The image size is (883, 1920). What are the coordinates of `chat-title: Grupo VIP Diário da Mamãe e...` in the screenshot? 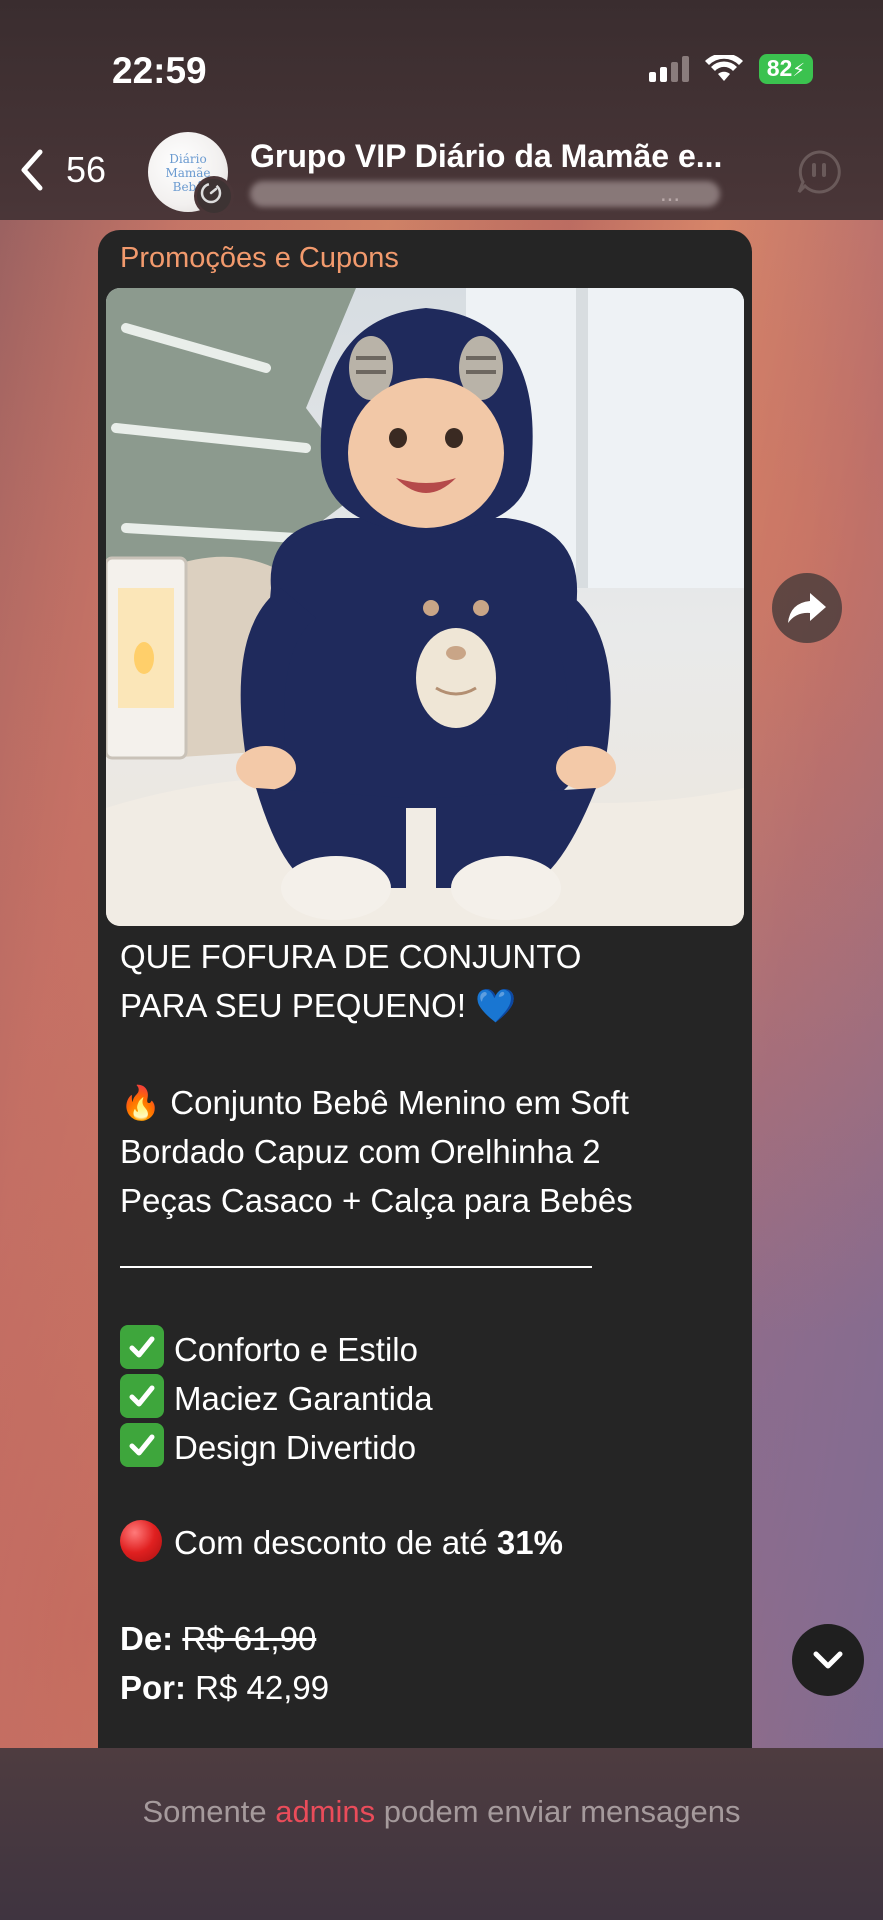 It's located at (486, 156).